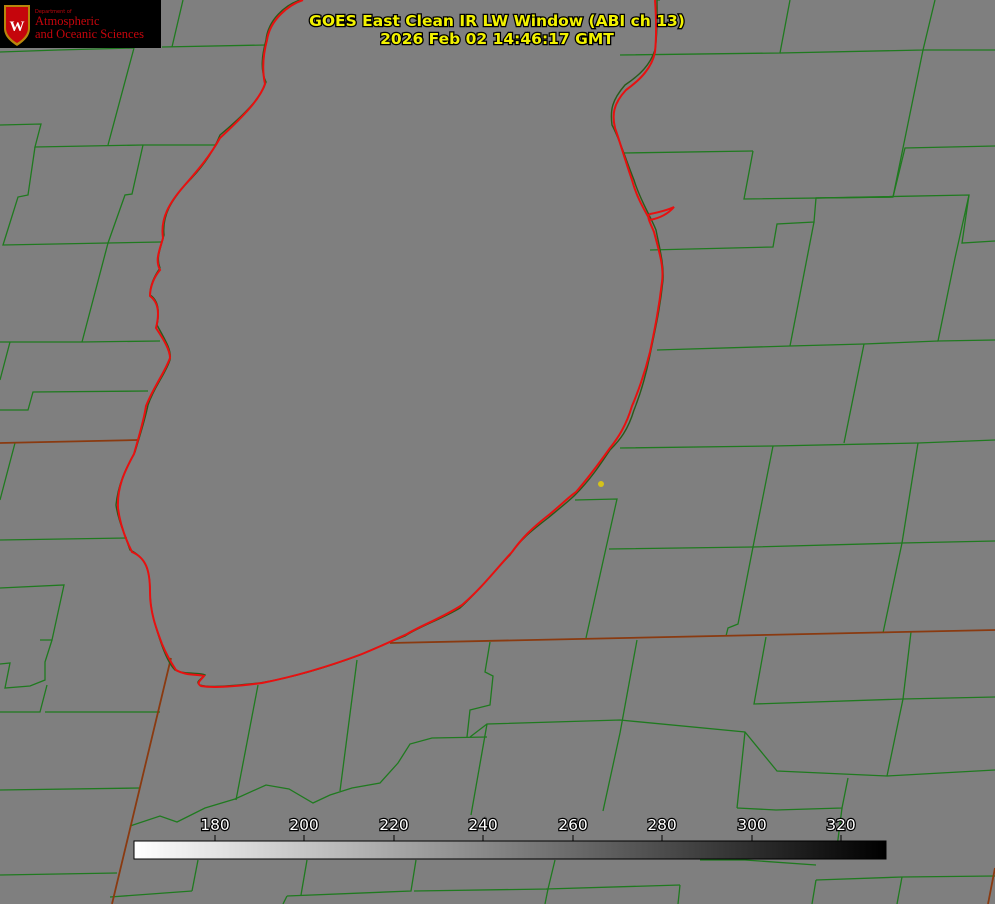  What do you see at coordinates (841, 825) in the screenshot?
I see `colorbar-tick-label: 320` at bounding box center [841, 825].